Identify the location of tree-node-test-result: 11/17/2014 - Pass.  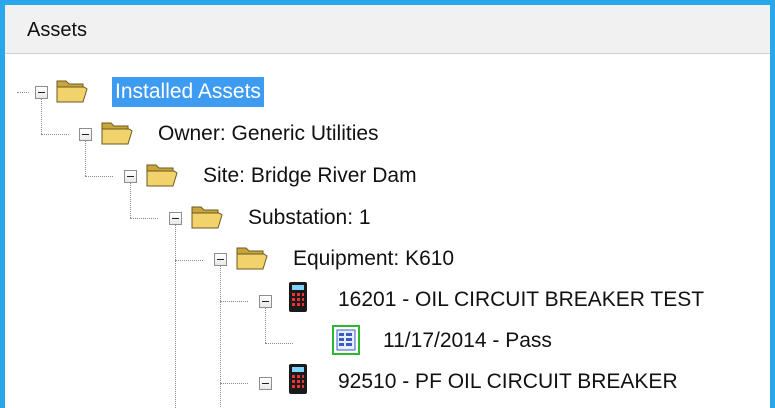
(467, 341).